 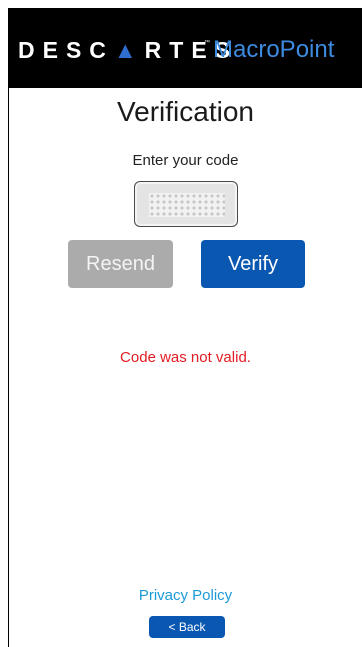 I want to click on error-message: Code was not valid., so click(x=185, y=357).